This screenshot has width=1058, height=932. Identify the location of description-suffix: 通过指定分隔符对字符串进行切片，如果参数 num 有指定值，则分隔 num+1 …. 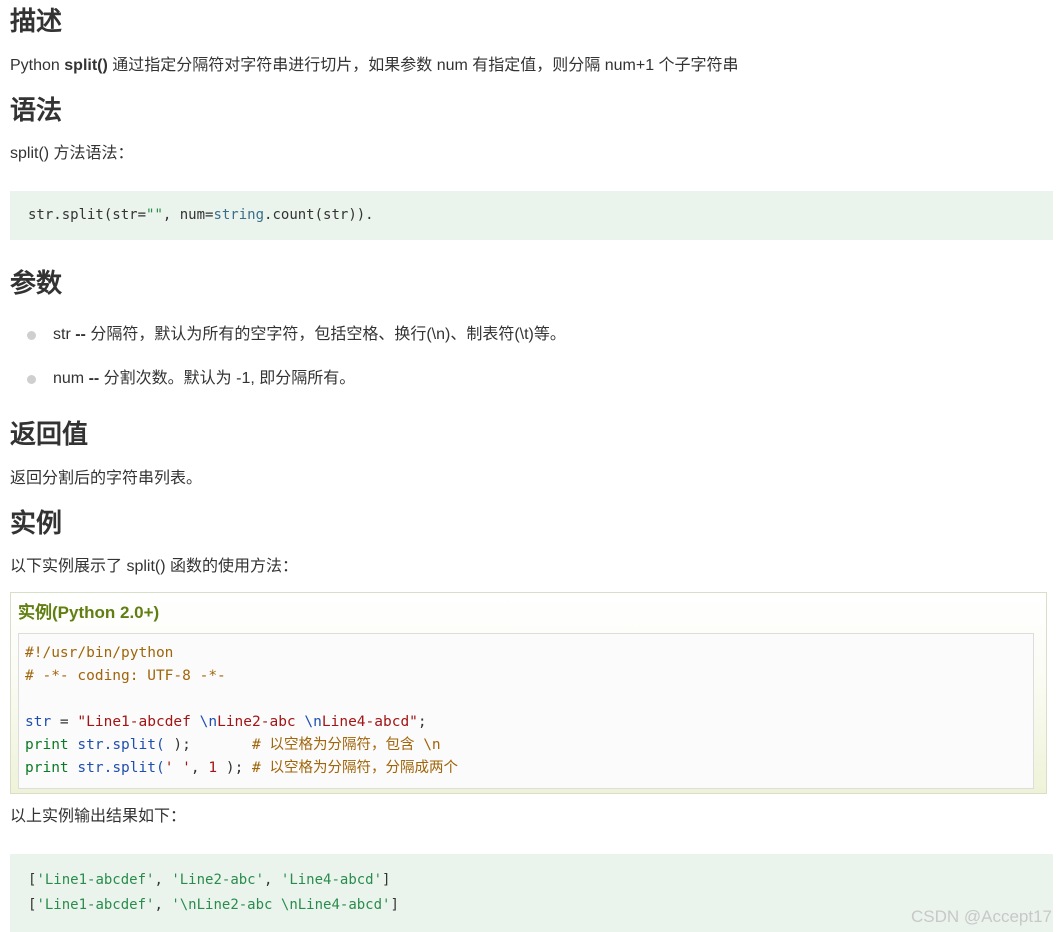
(423, 65).